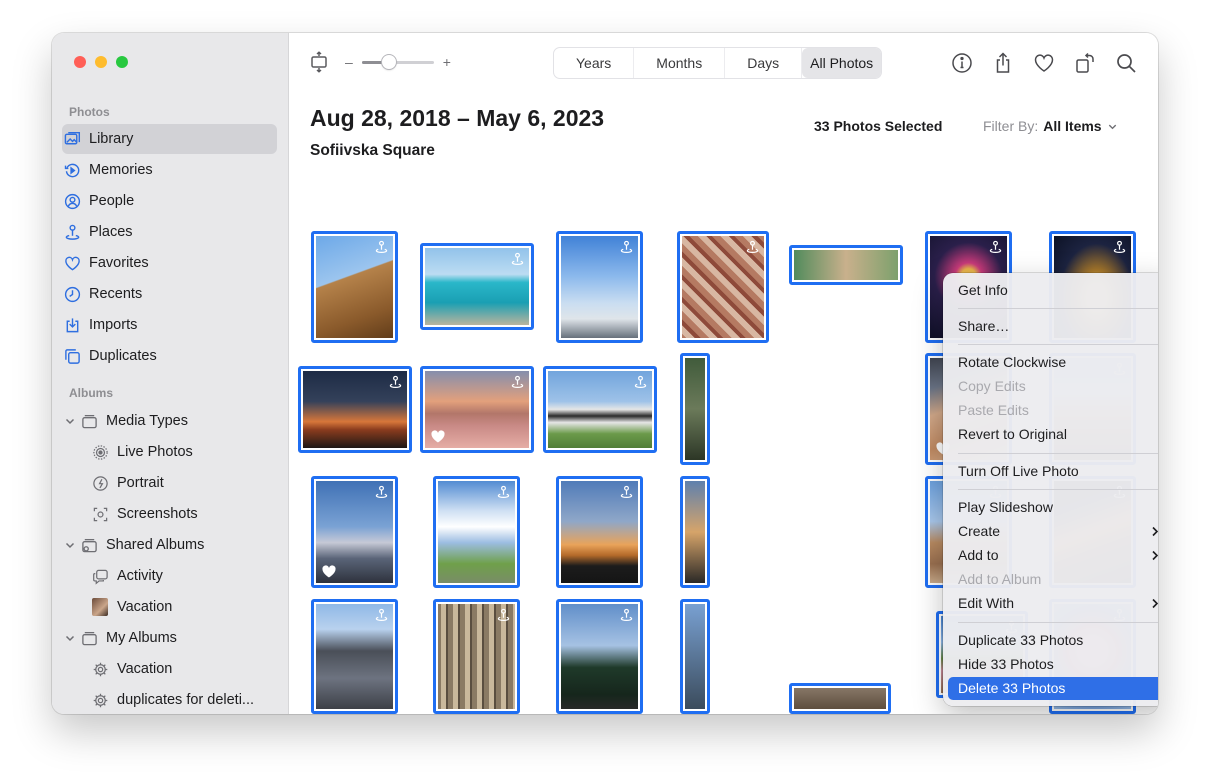 The image size is (1216, 772). What do you see at coordinates (1155, 555) in the screenshot?
I see `chevron-right-icon` at bounding box center [1155, 555].